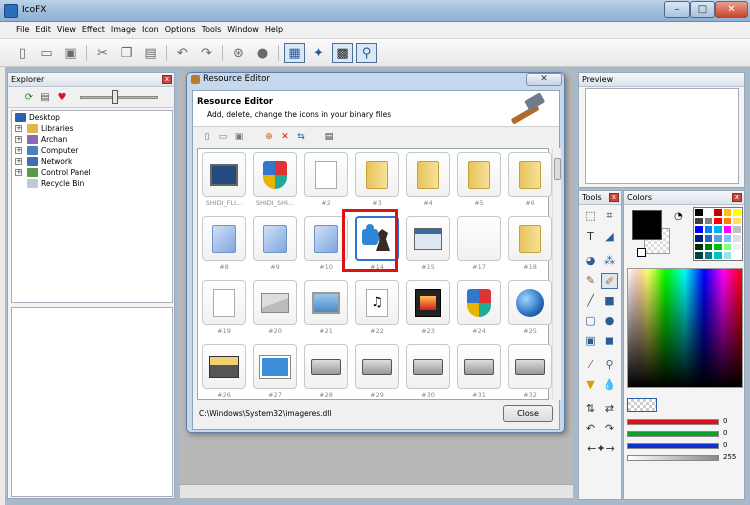  I want to click on minimize-button: –, so click(677, 9).